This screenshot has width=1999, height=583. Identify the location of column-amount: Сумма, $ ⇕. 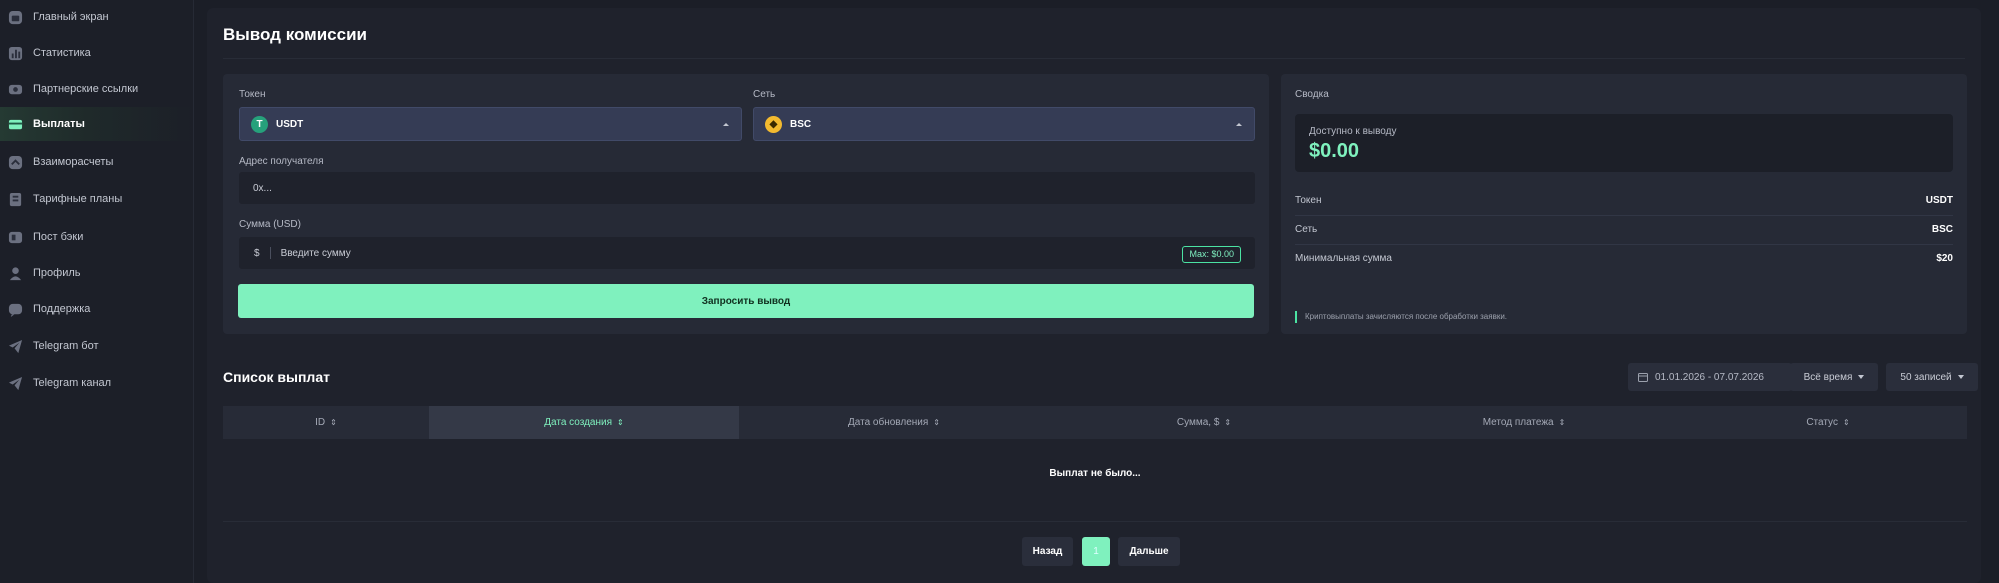
(1204, 422).